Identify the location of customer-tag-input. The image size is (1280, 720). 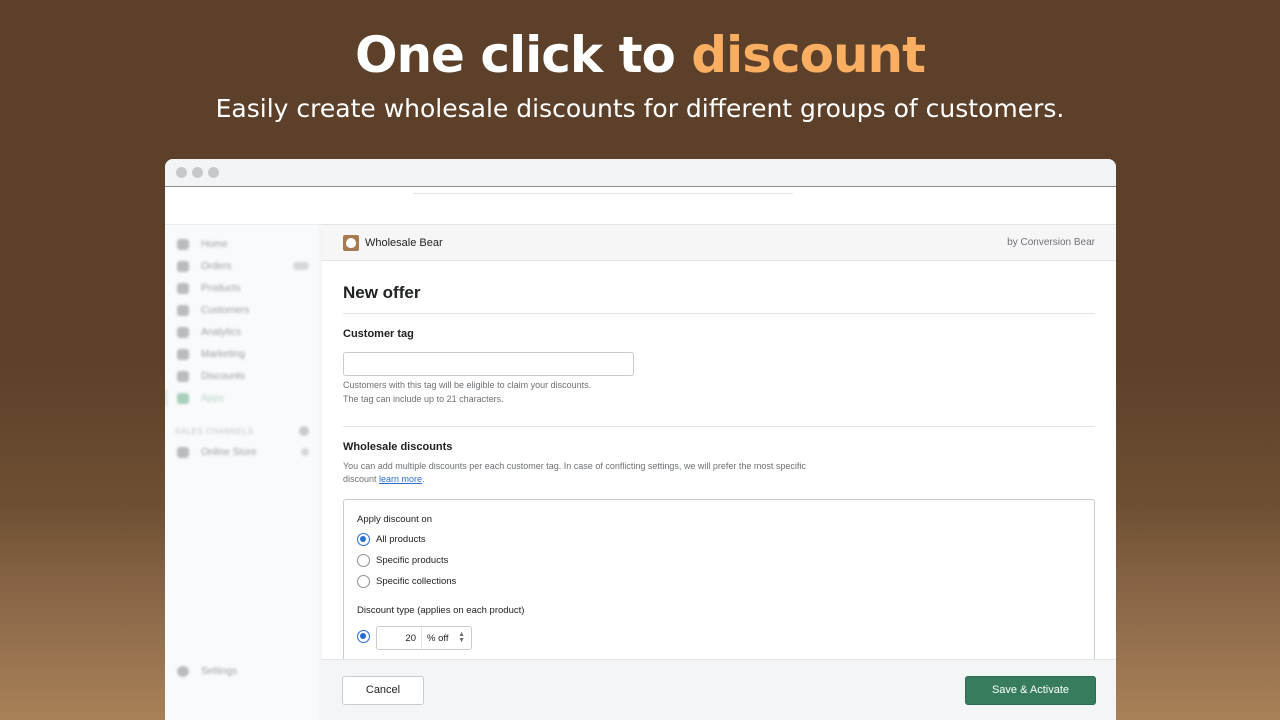
(488, 364).